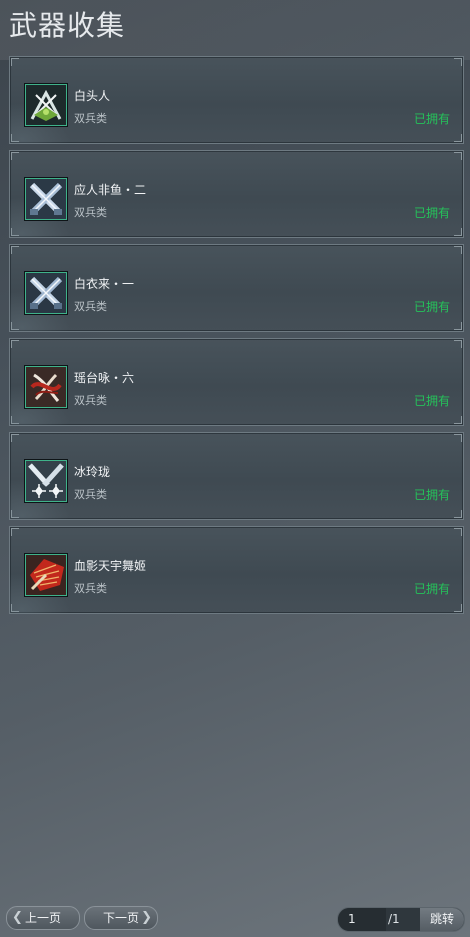 This screenshot has width=470, height=937. What do you see at coordinates (92, 96) in the screenshot?
I see `weapon-name: 白头人` at bounding box center [92, 96].